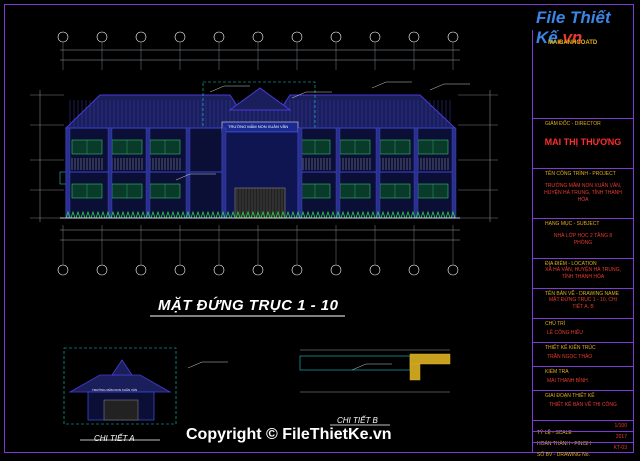 This screenshot has height=461, width=640. I want to click on role3-header: KIỂM TRA, so click(557, 372).